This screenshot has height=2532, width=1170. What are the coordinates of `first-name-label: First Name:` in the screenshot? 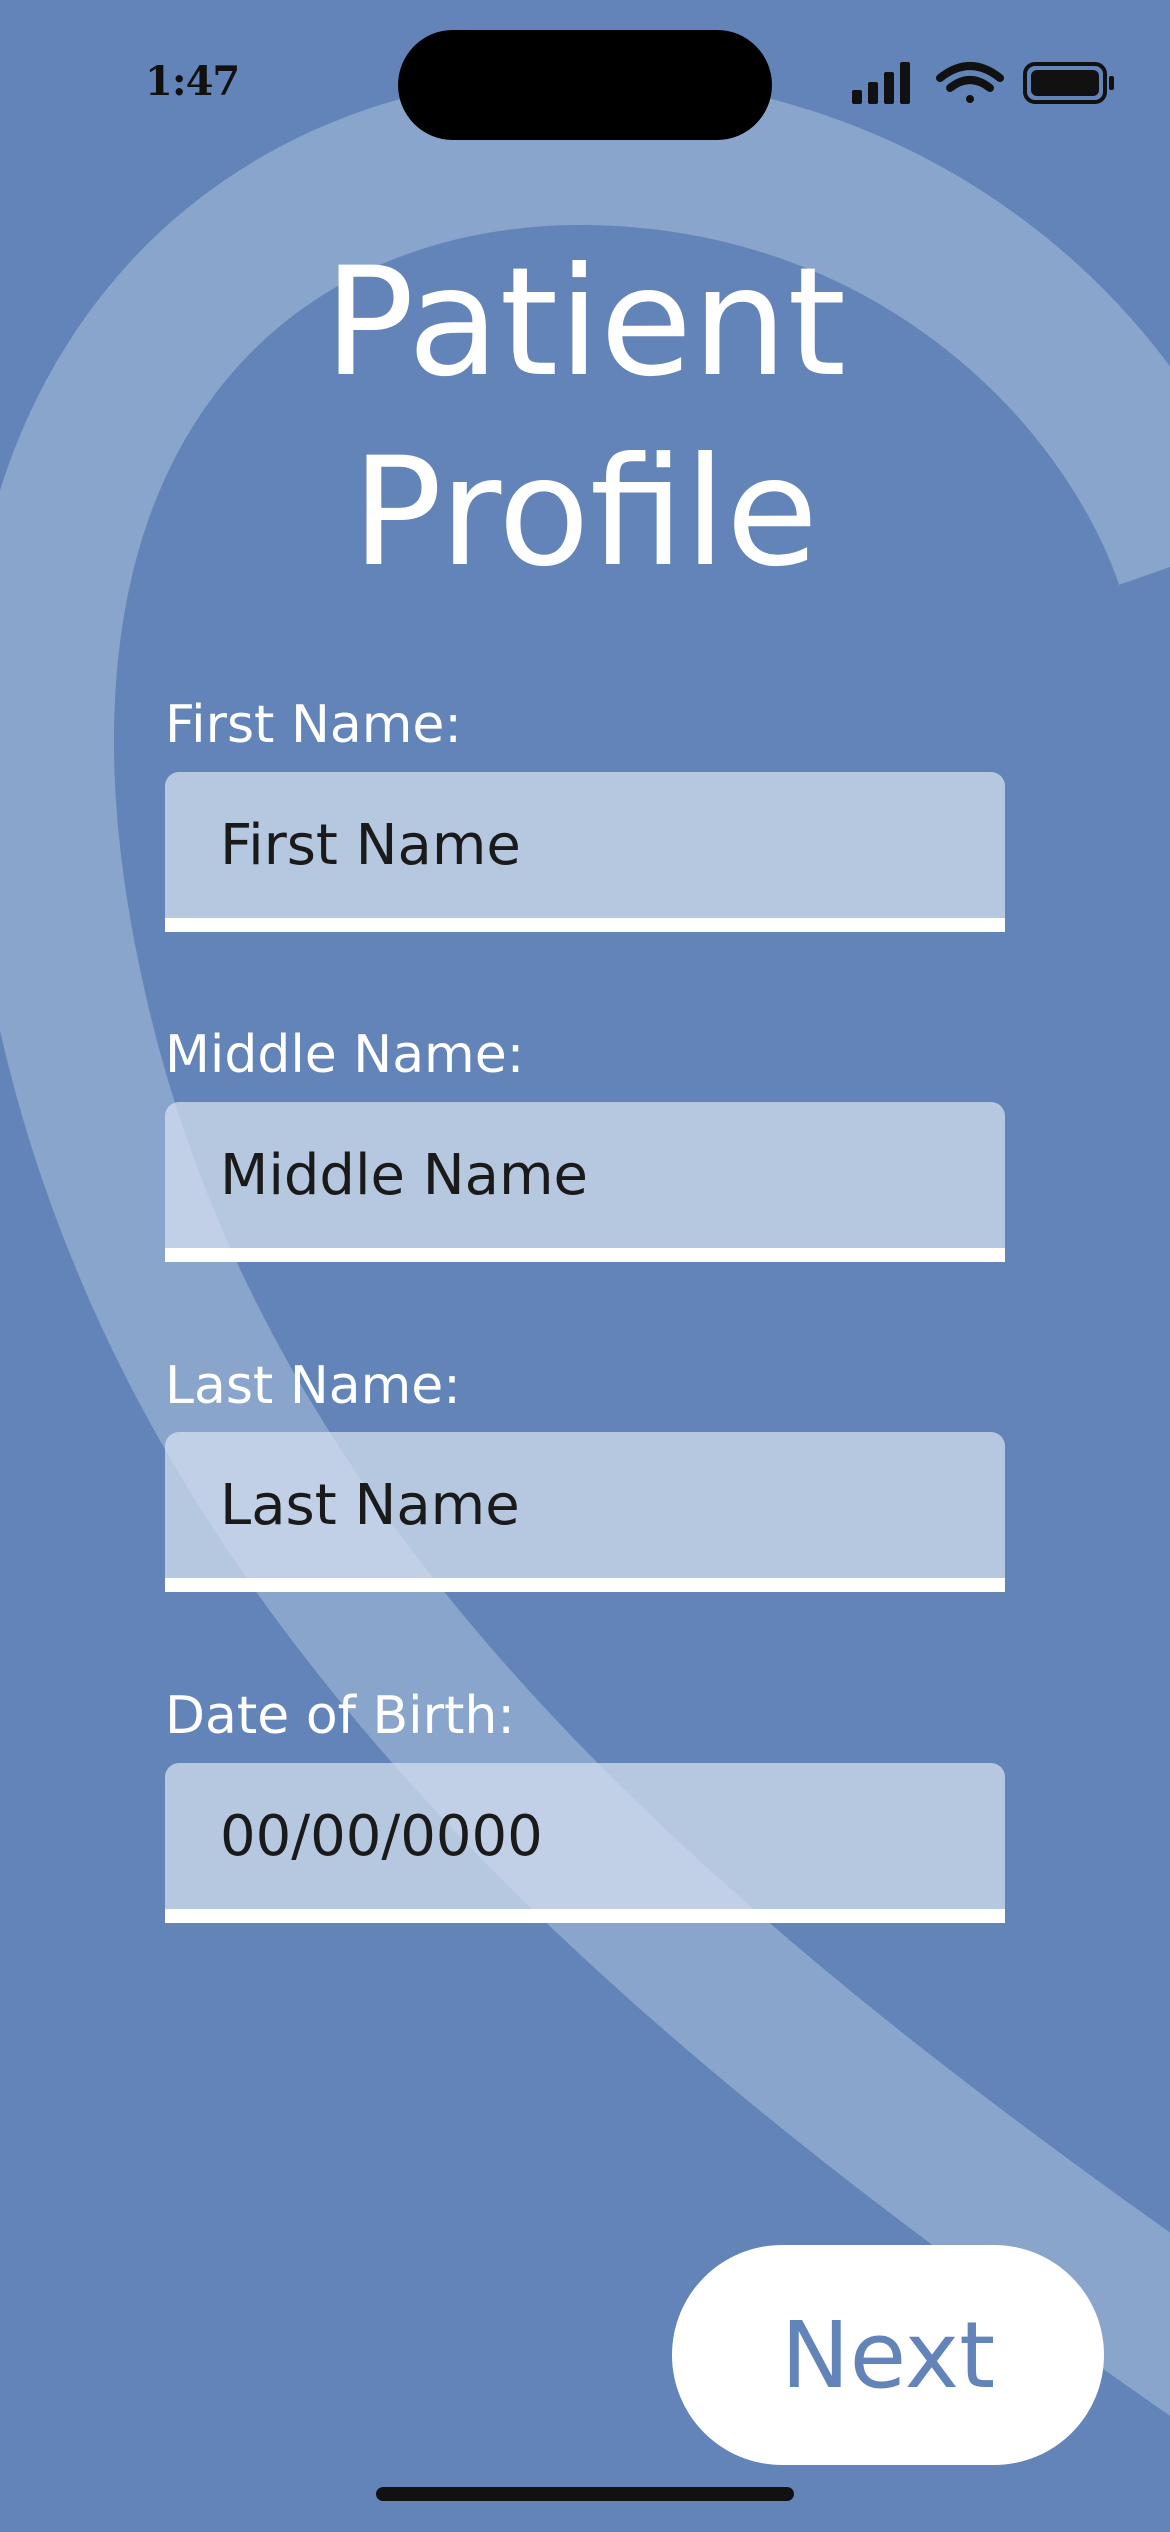 It's located at (313, 725).